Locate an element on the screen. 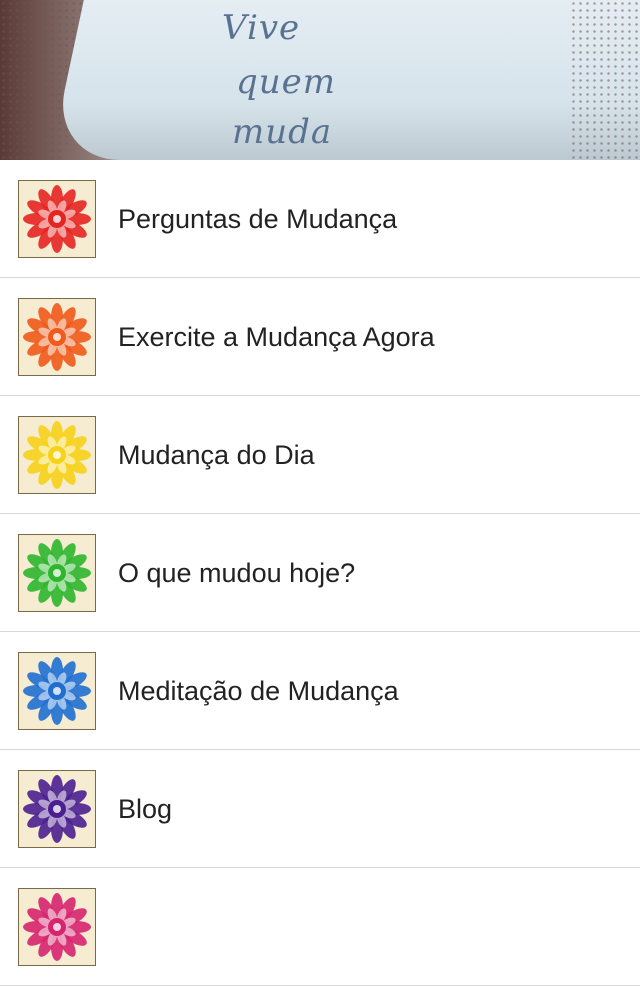 The height and width of the screenshot is (986, 640). handwriting-line-3: muda is located at coordinates (282, 132).